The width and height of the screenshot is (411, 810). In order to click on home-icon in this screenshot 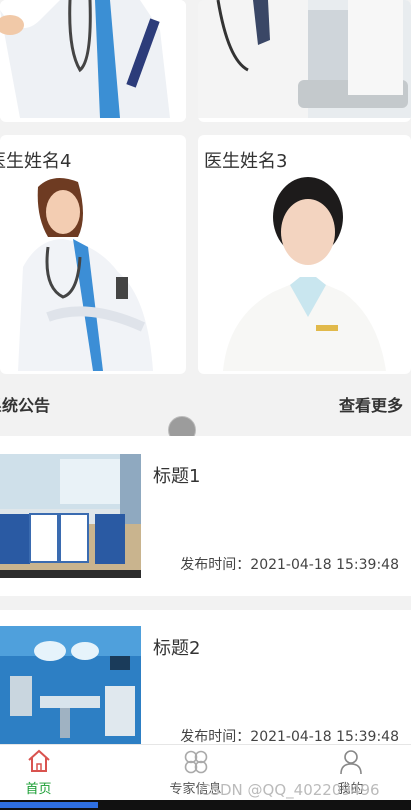, I will do `click(38, 760)`.